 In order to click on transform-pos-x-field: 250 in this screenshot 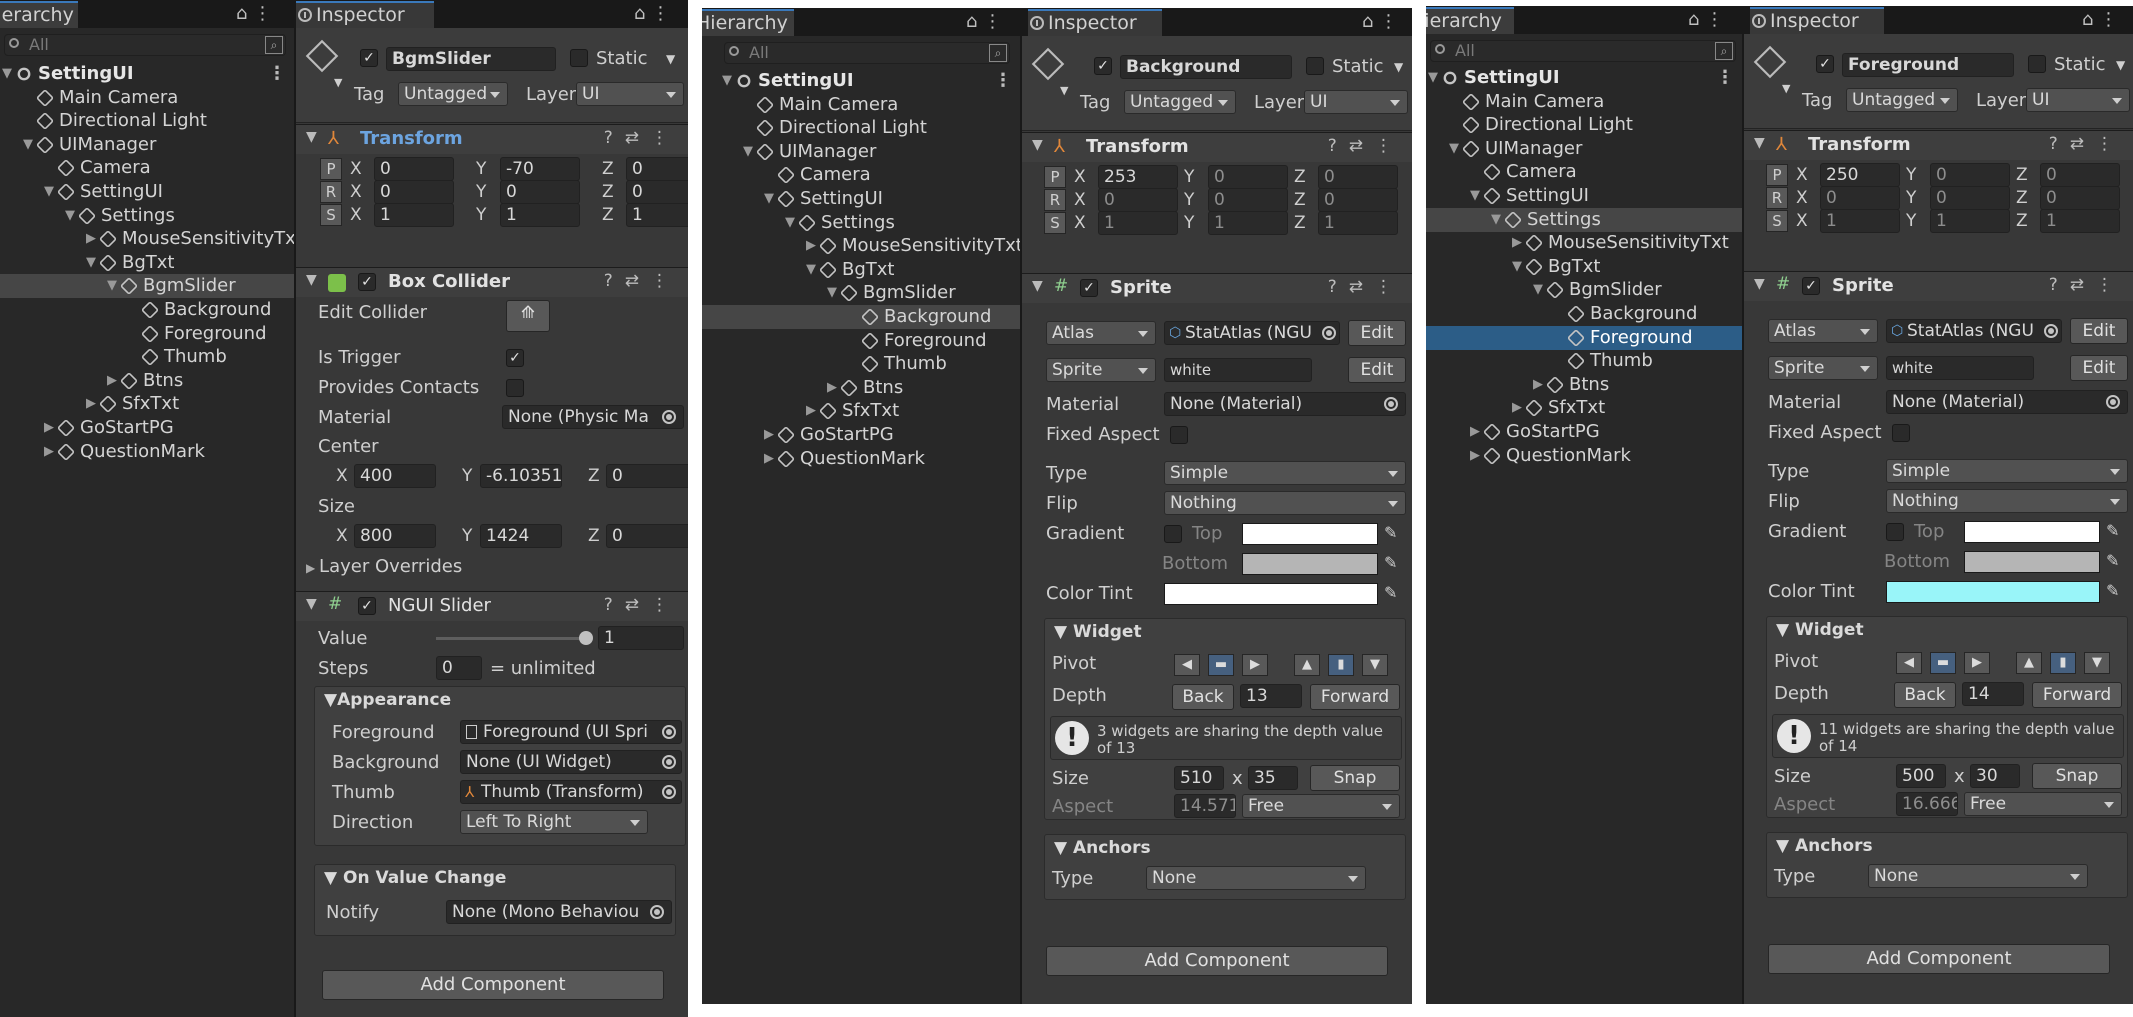, I will do `click(1860, 175)`.